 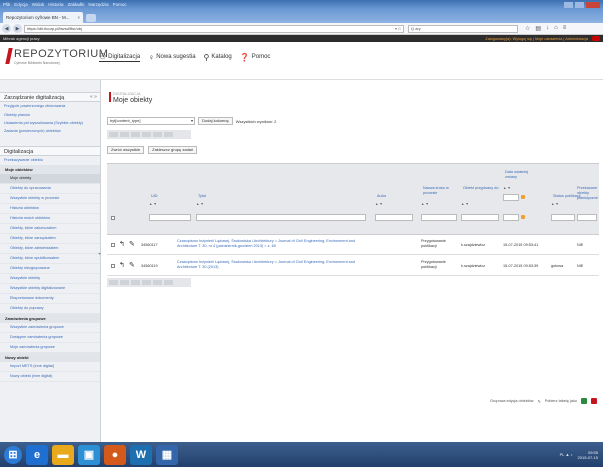 What do you see at coordinates (214, 29) in the screenshot?
I see `url-bar: https://dlr.itcorp.pl/bwsd/ftsr/obj ▾ C` at bounding box center [214, 29].